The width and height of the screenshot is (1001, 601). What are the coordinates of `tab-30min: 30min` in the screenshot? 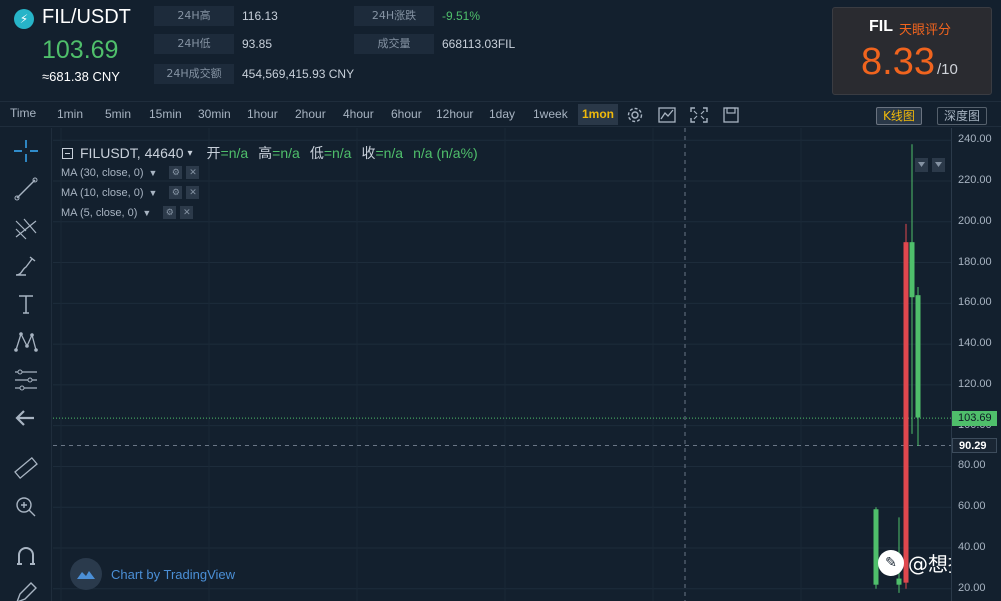 It's located at (214, 114).